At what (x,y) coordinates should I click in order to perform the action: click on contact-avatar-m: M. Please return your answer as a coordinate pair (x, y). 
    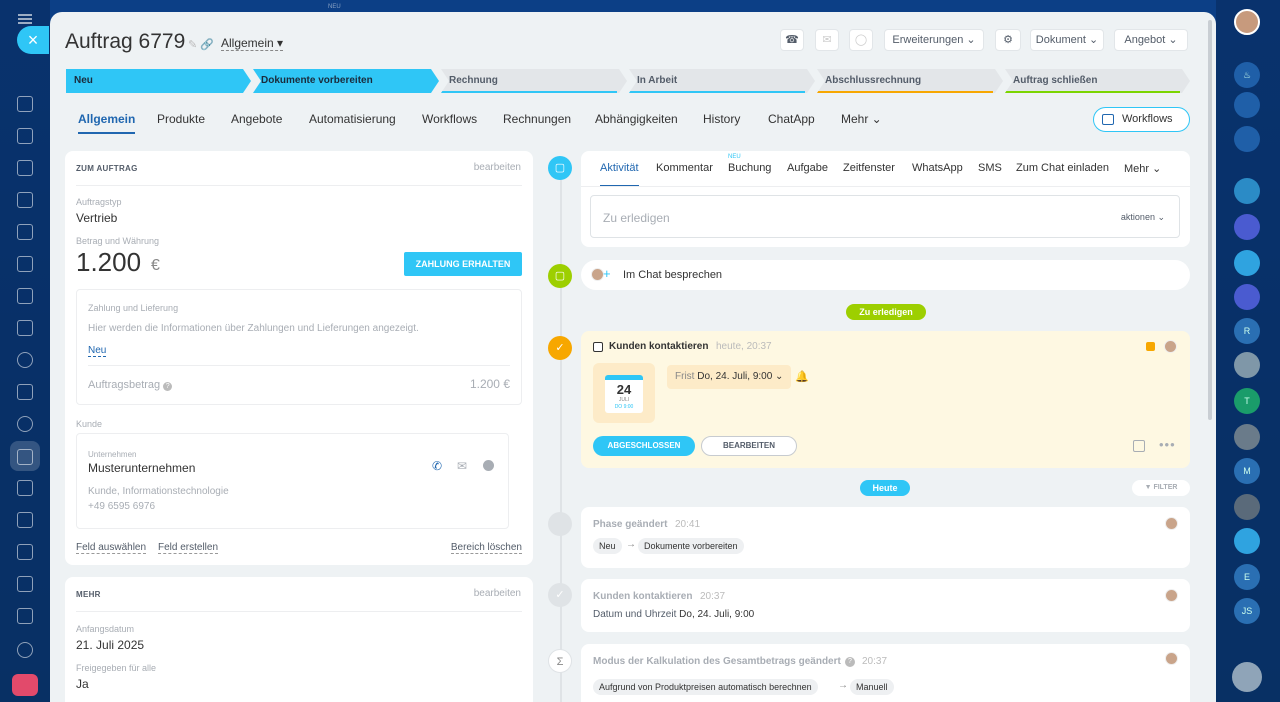
    Looking at the image, I should click on (1247, 471).